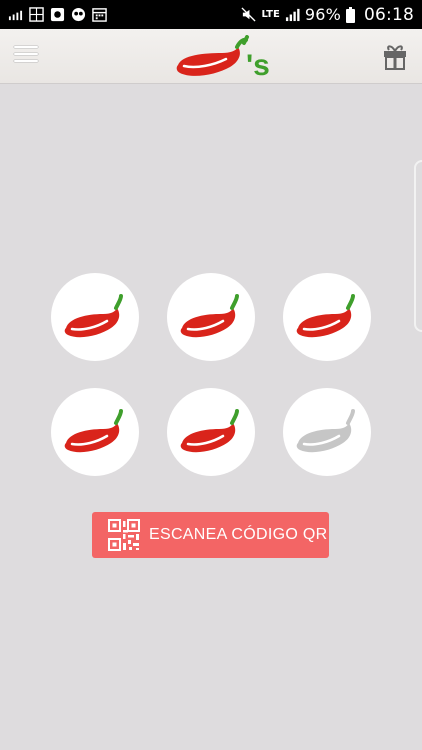 Image resolution: width=422 pixels, height=750 pixels. I want to click on logo-apostrophe-s: 's, so click(258, 65).